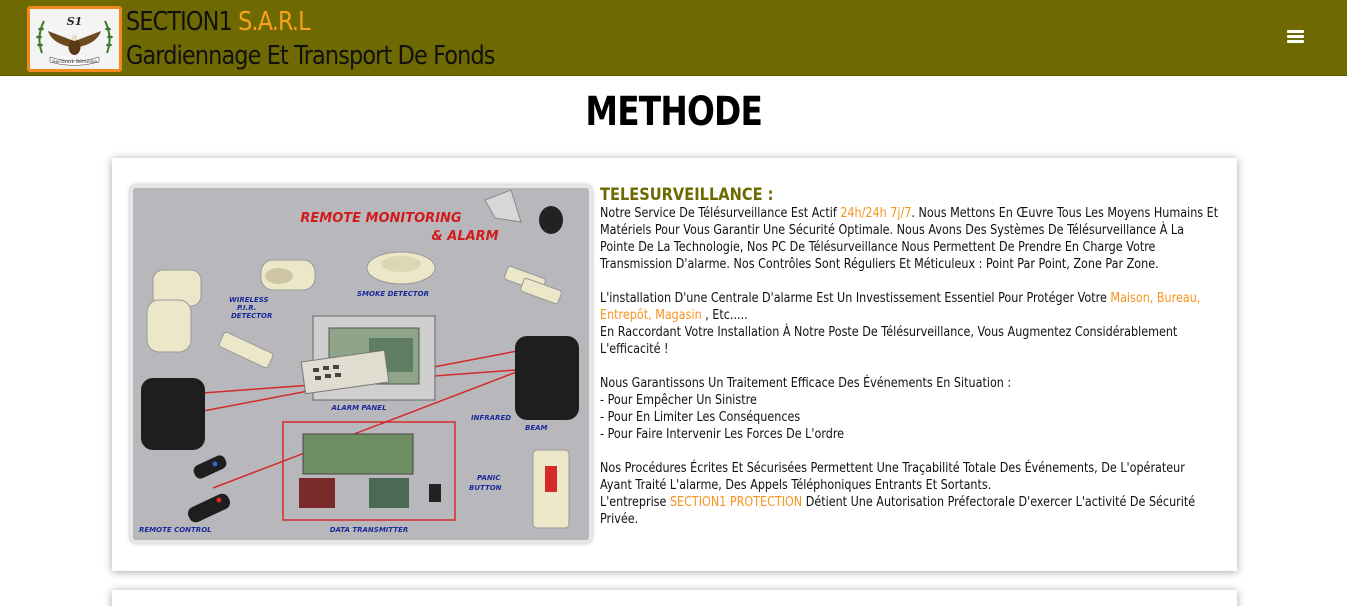  I want to click on brand-name-text: SECTION1, so click(179, 22).